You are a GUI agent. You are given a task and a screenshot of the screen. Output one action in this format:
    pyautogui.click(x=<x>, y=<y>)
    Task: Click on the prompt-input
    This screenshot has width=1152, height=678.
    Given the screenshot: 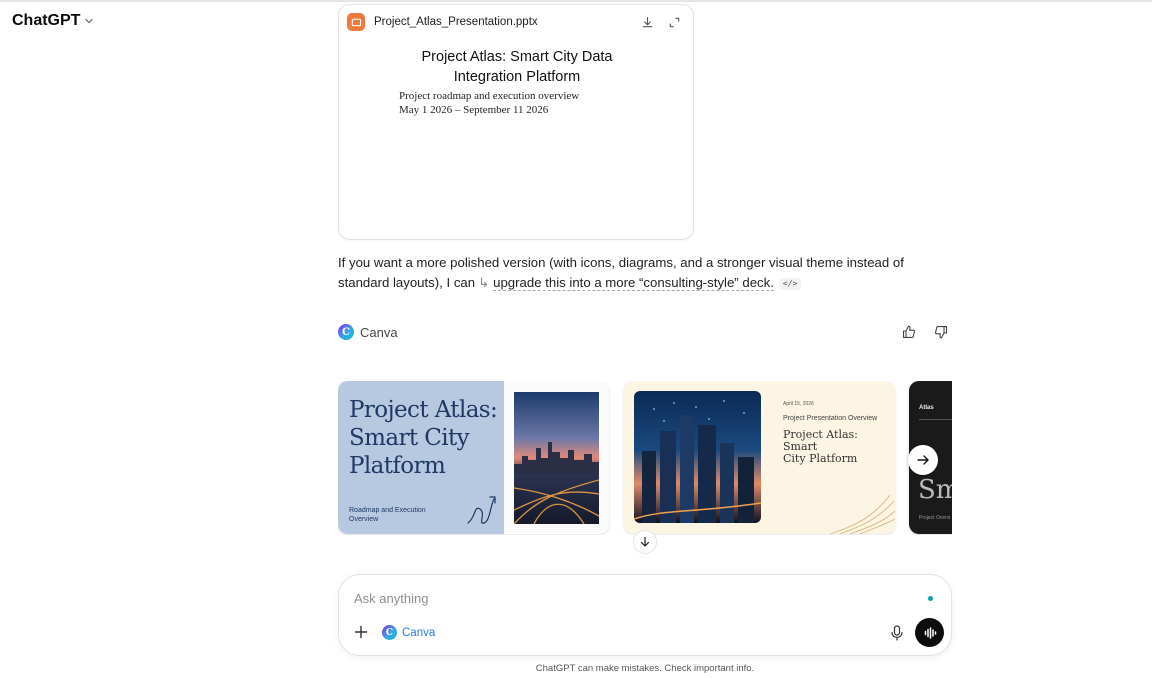 What is the action you would take?
    pyautogui.click(x=624, y=598)
    